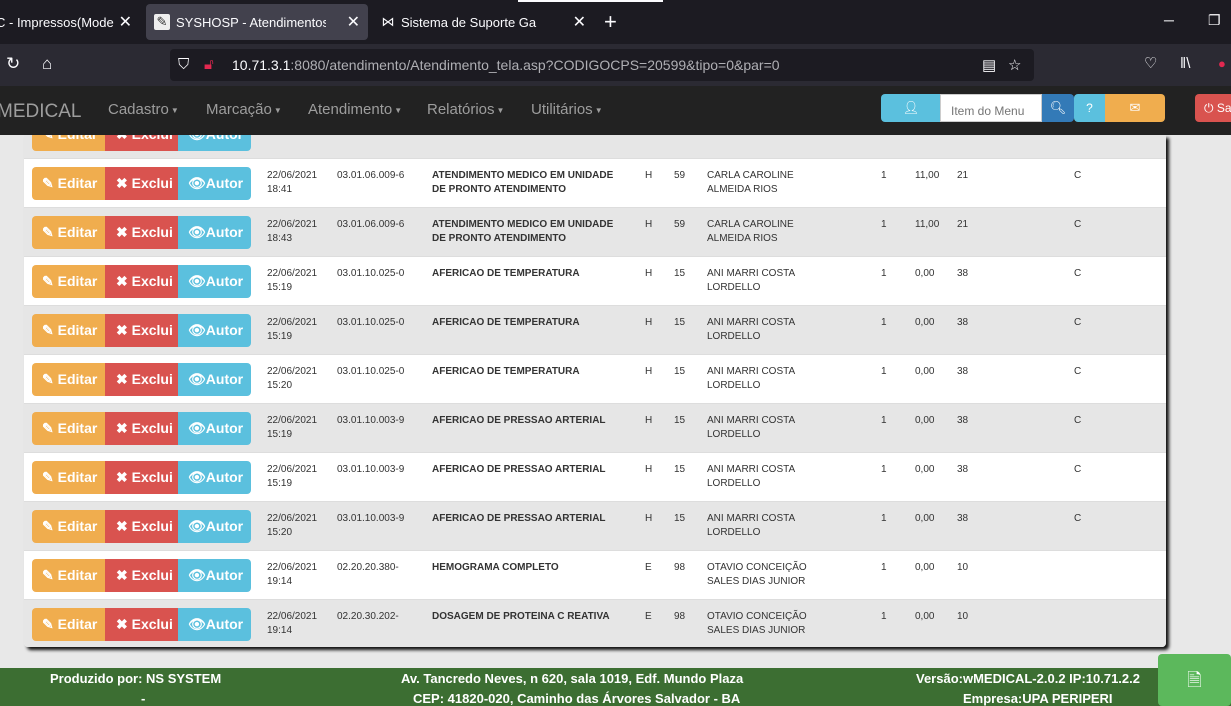  I want to click on menu-search-input, so click(991, 108).